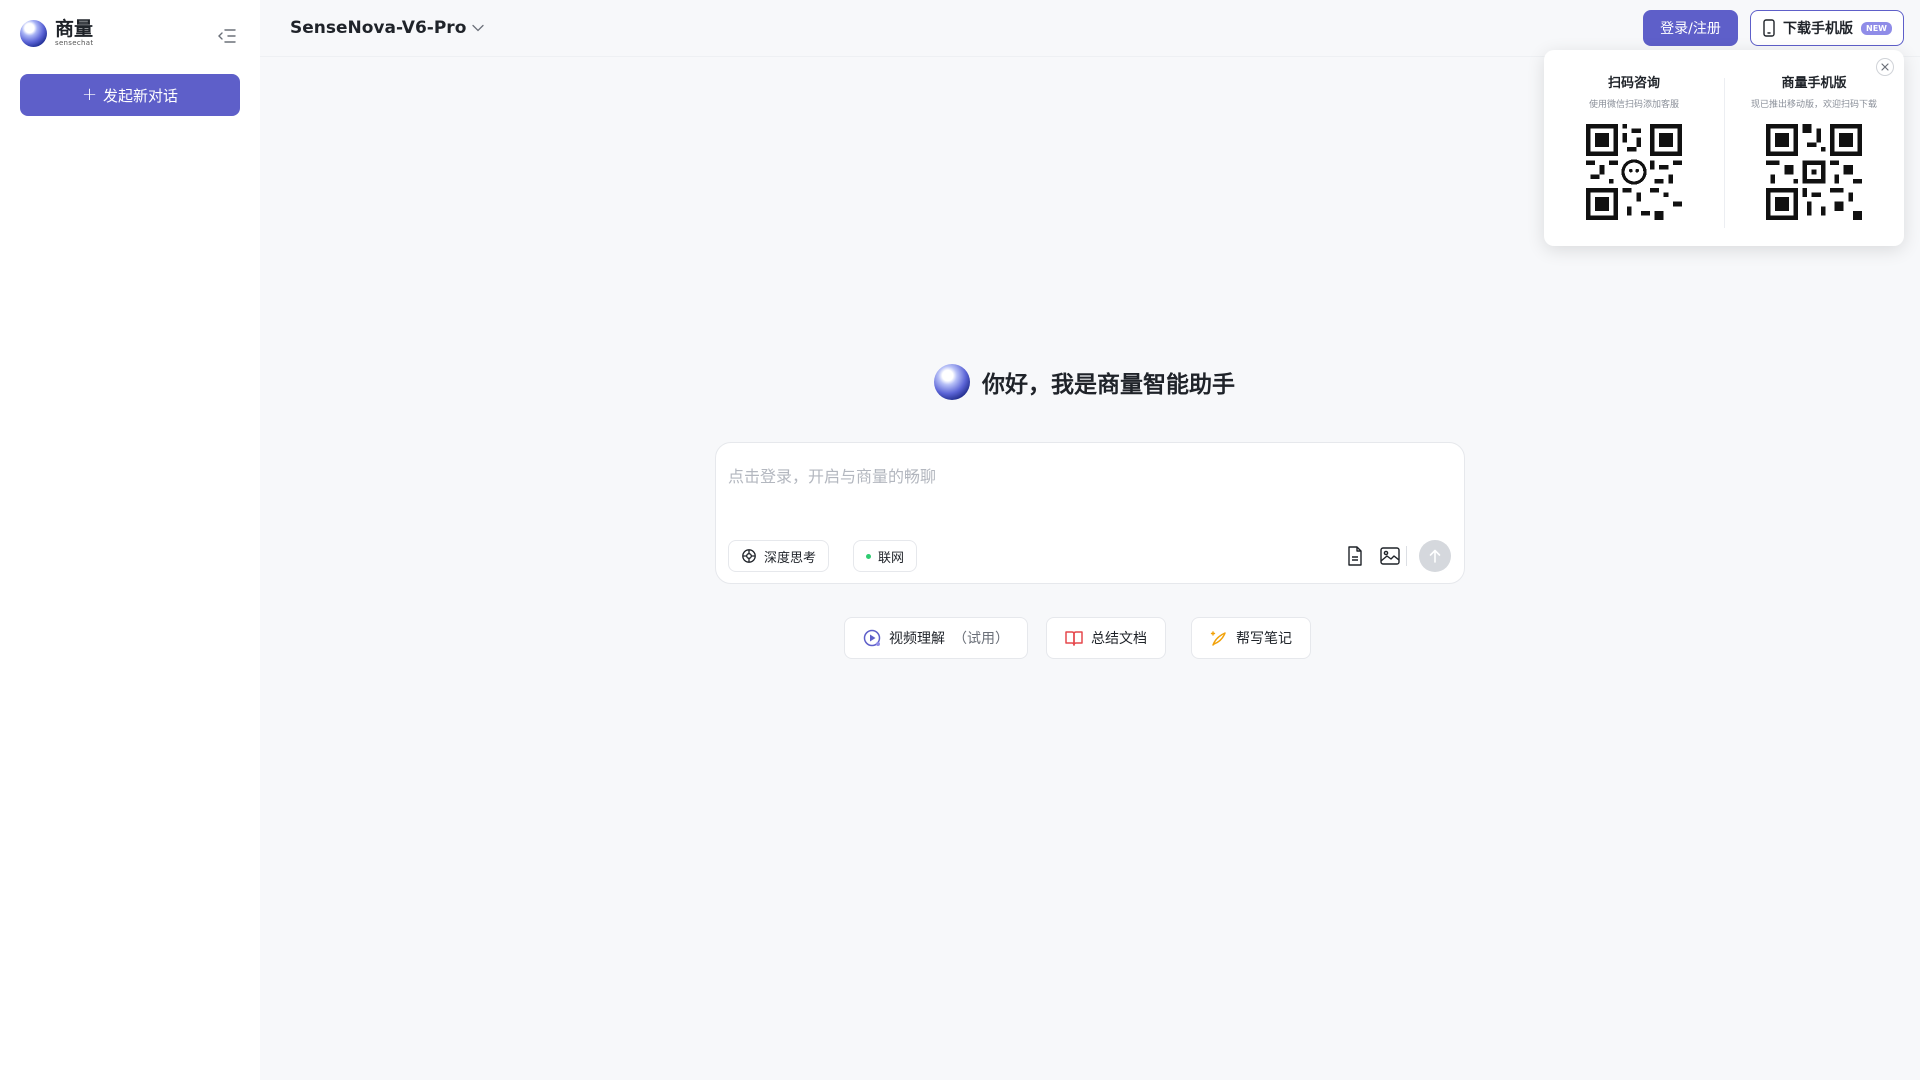  I want to click on online-dot-icon, so click(868, 556).